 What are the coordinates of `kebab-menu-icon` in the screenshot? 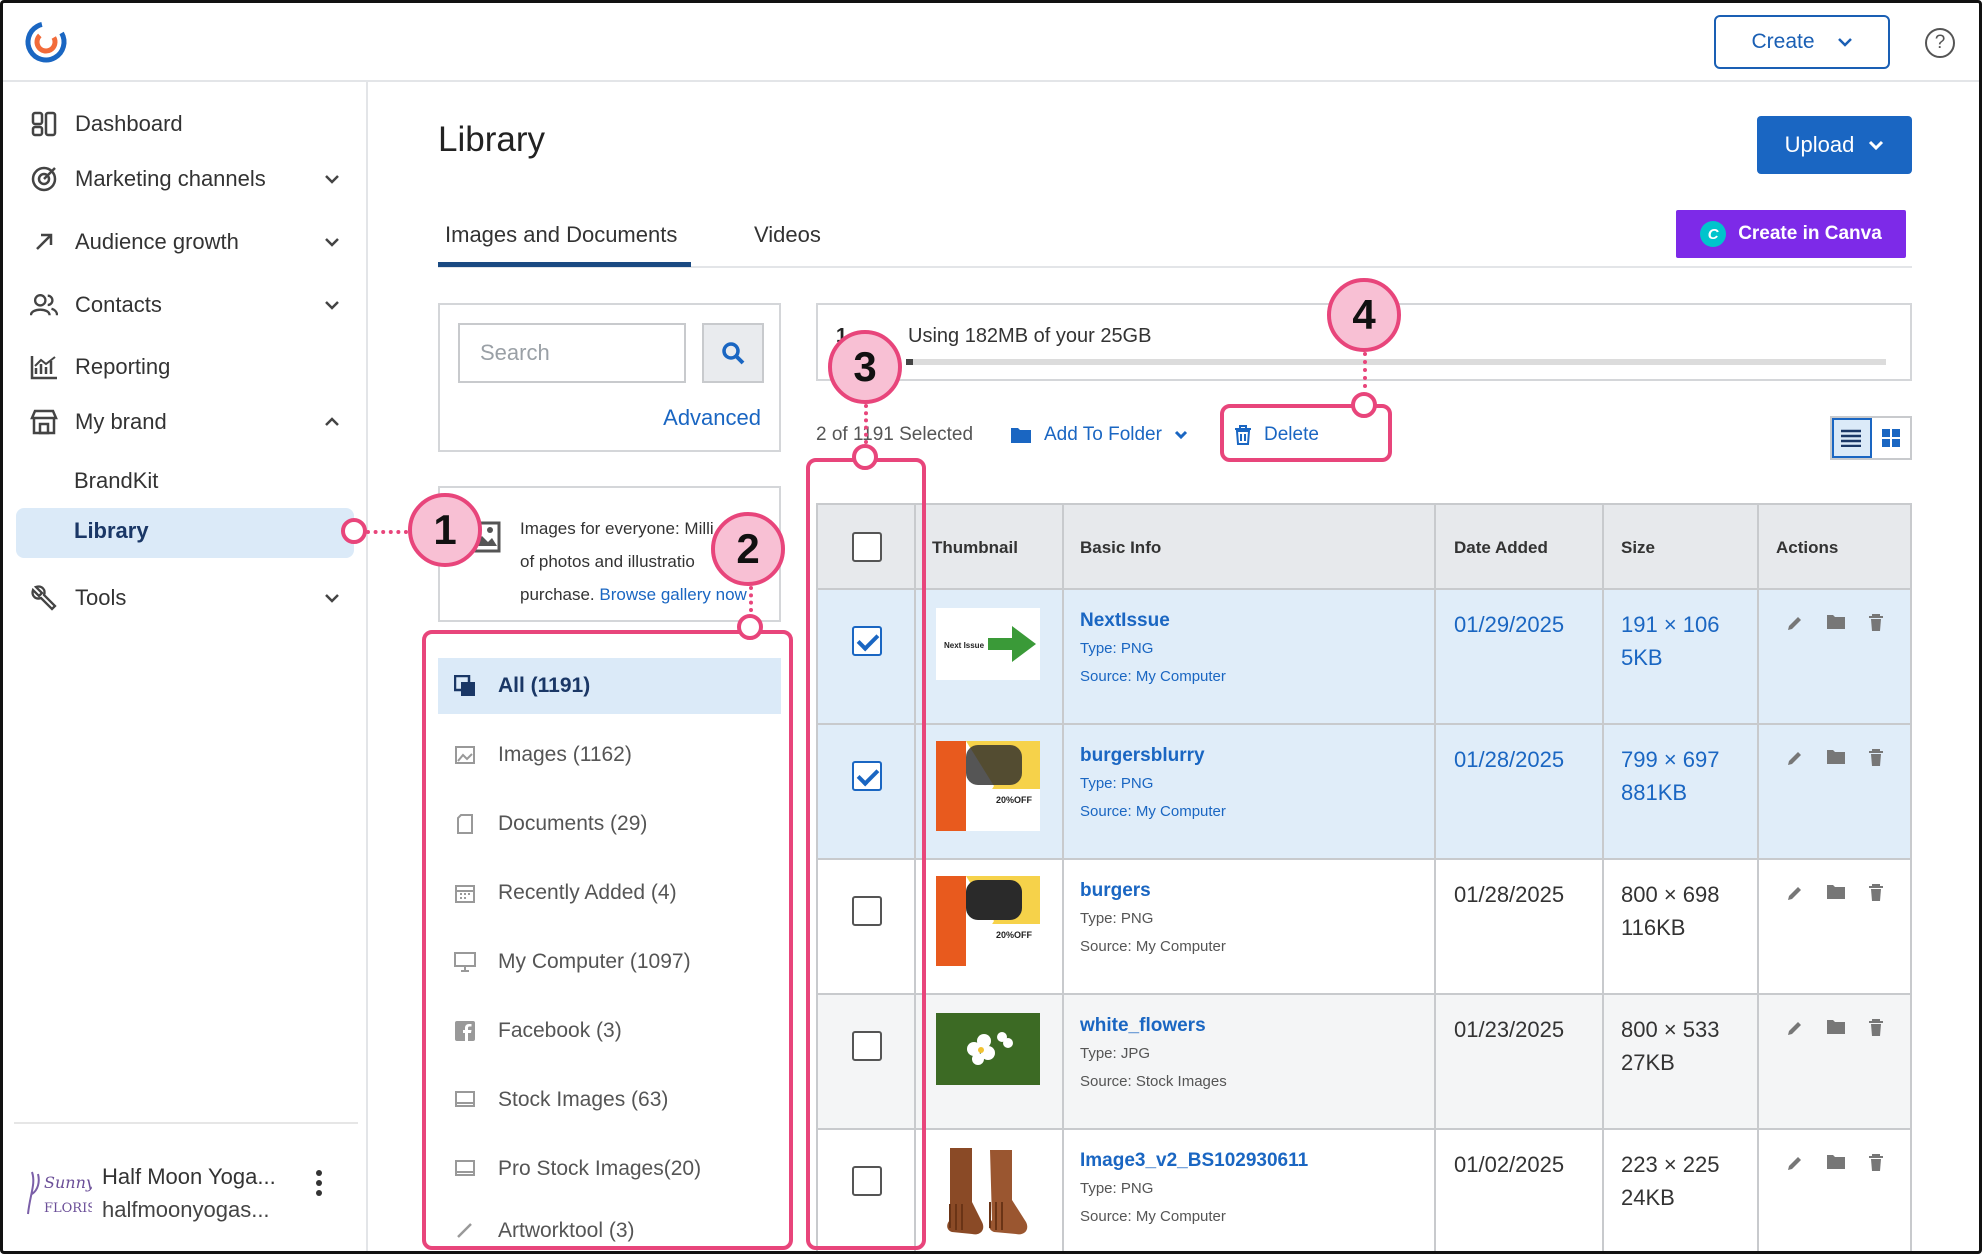 It's located at (320, 1185).